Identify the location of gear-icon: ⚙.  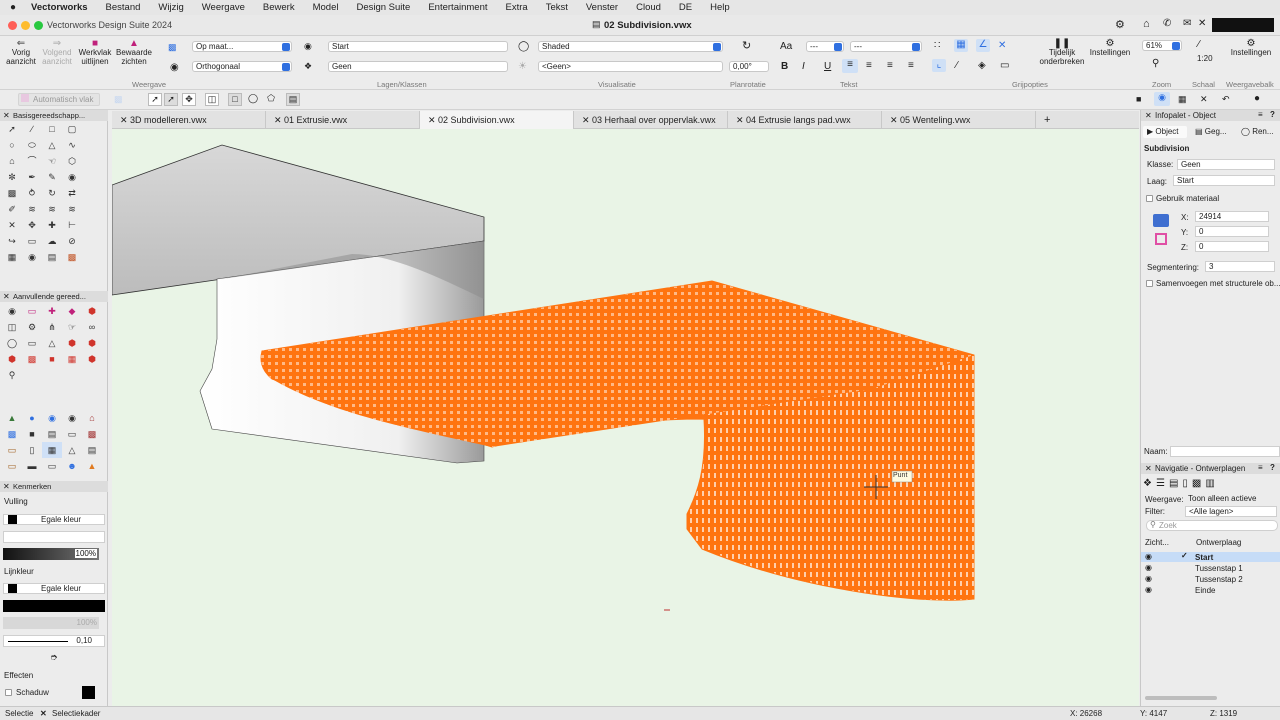
(1120, 24).